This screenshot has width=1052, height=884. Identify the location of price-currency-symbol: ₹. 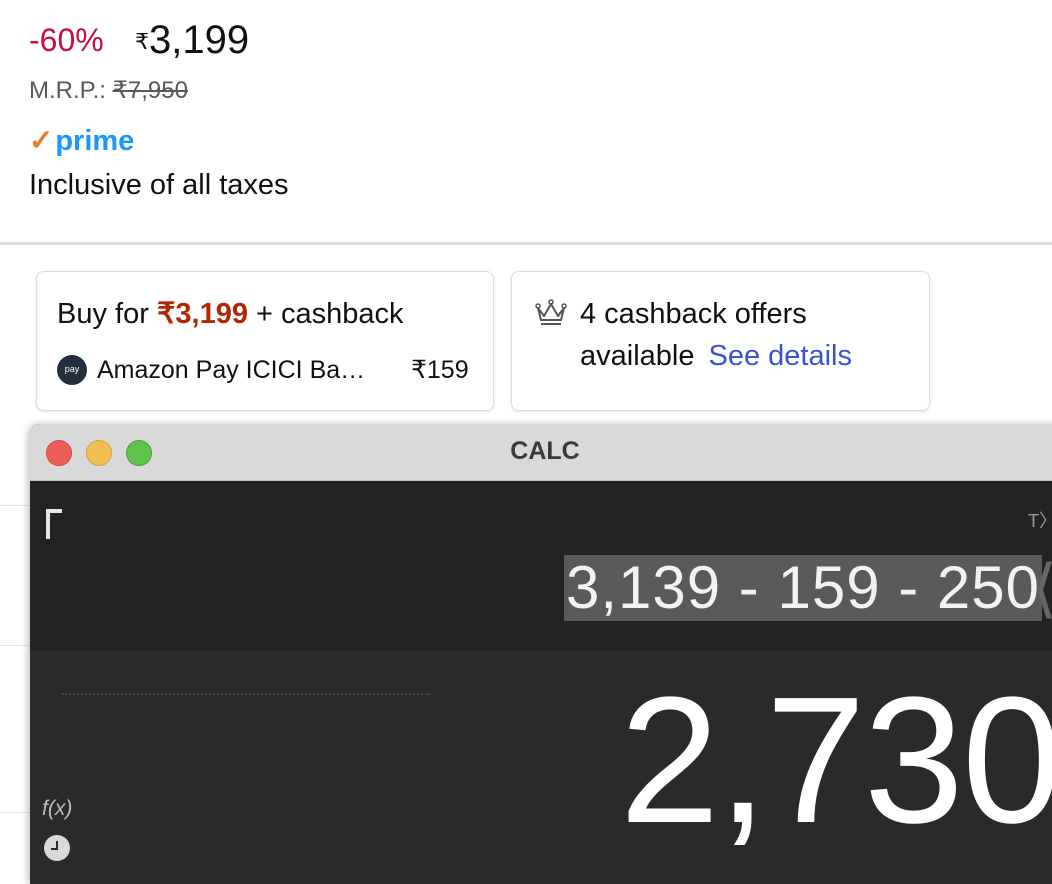
(142, 41).